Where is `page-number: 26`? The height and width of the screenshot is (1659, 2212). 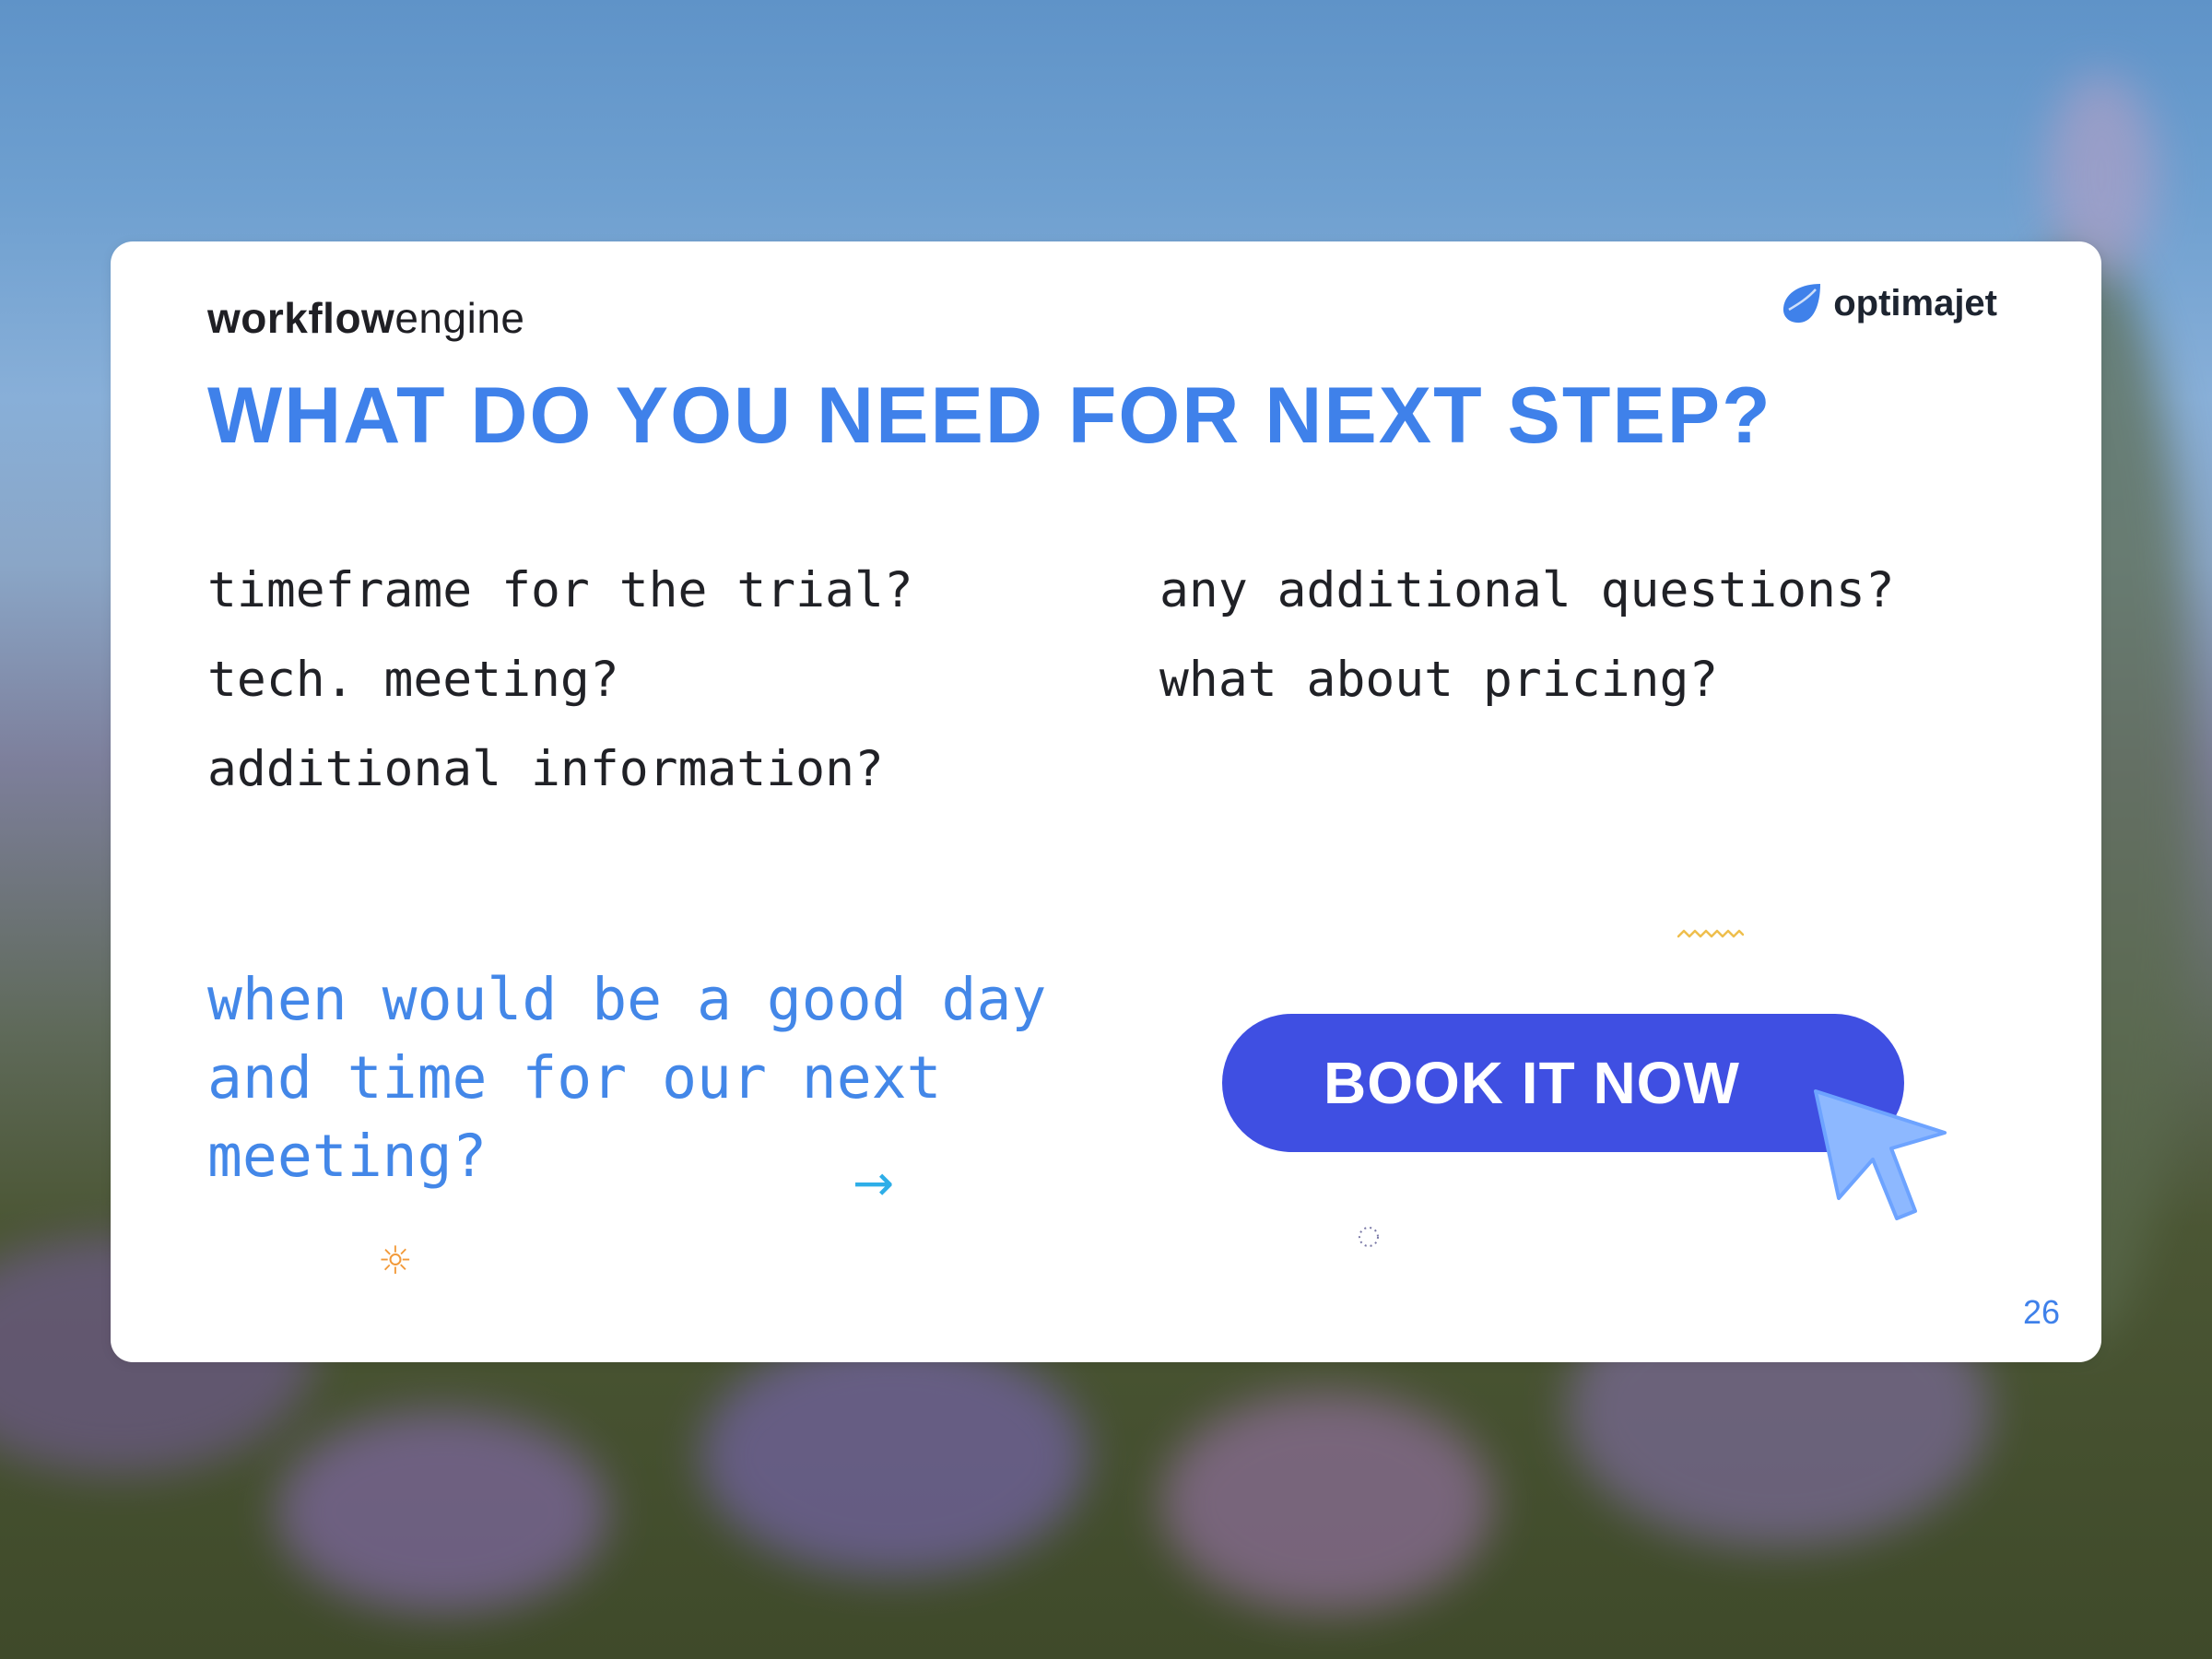
page-number: 26 is located at coordinates (2041, 1312).